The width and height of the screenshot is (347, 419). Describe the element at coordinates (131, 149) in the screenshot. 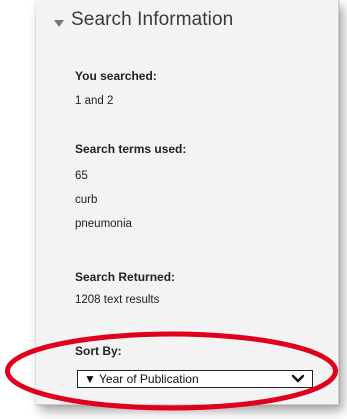

I see `search-terms-label: Search terms used:` at that location.